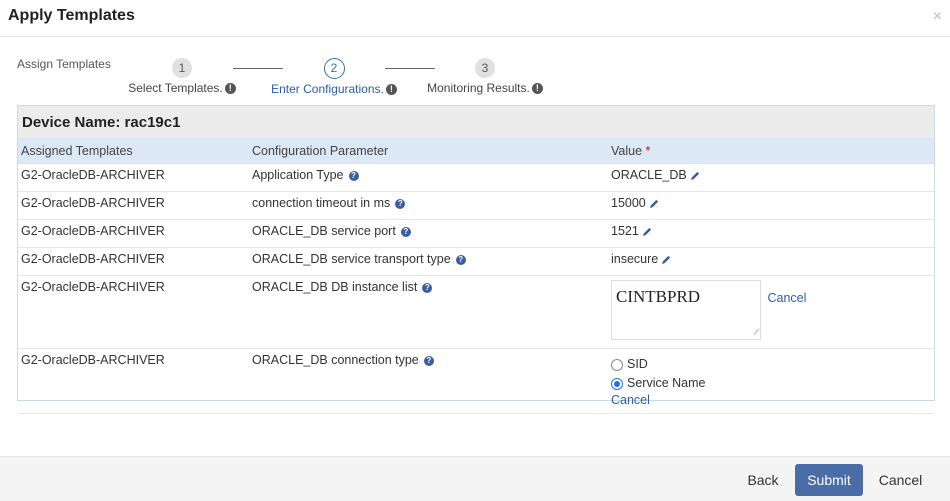 The width and height of the screenshot is (950, 501). Describe the element at coordinates (771, 261) in the screenshot. I see `value-cell: insecure` at that location.